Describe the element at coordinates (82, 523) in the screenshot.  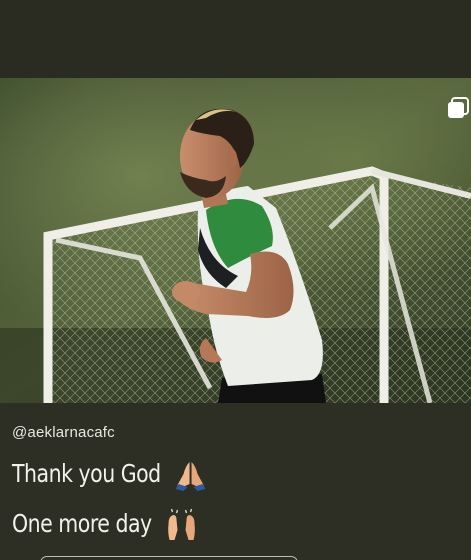
I see `caption-line-2-text: One more day` at that location.